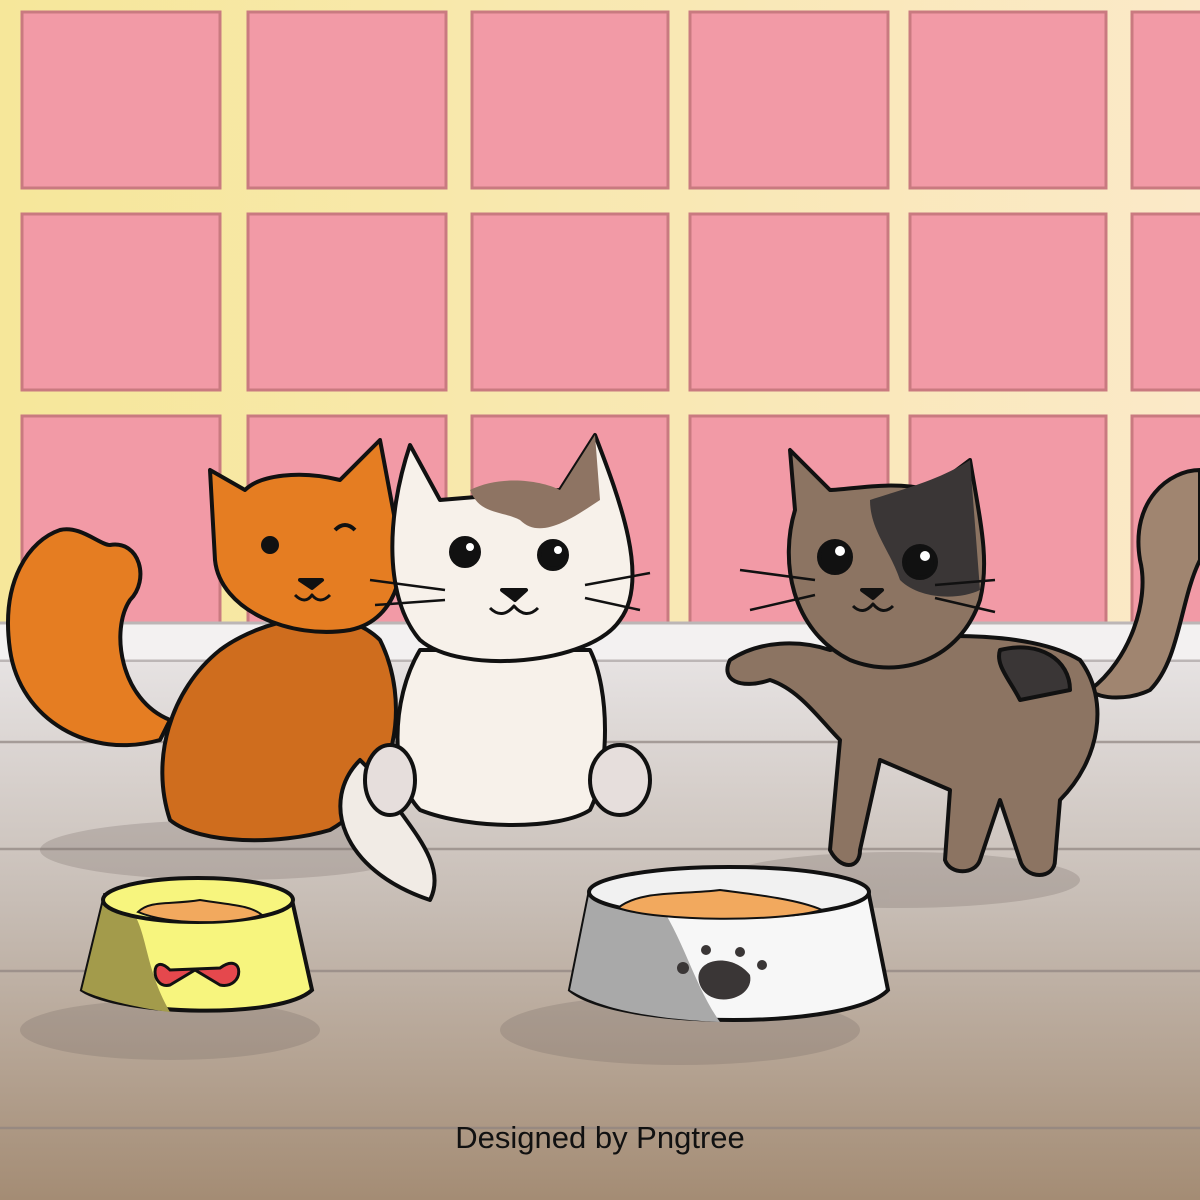 The width and height of the screenshot is (1200, 1200). I want to click on watermark-credit: Designed by Pngtree, so click(600, 1137).